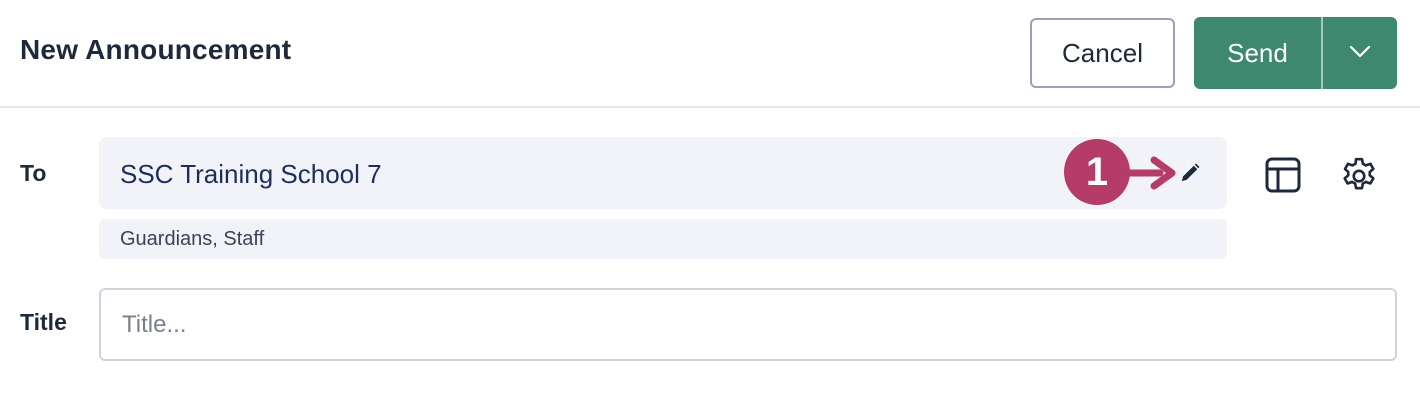 The image size is (1420, 400). What do you see at coordinates (663, 239) in the screenshot?
I see `audience-chip: Guardians, Staff` at bounding box center [663, 239].